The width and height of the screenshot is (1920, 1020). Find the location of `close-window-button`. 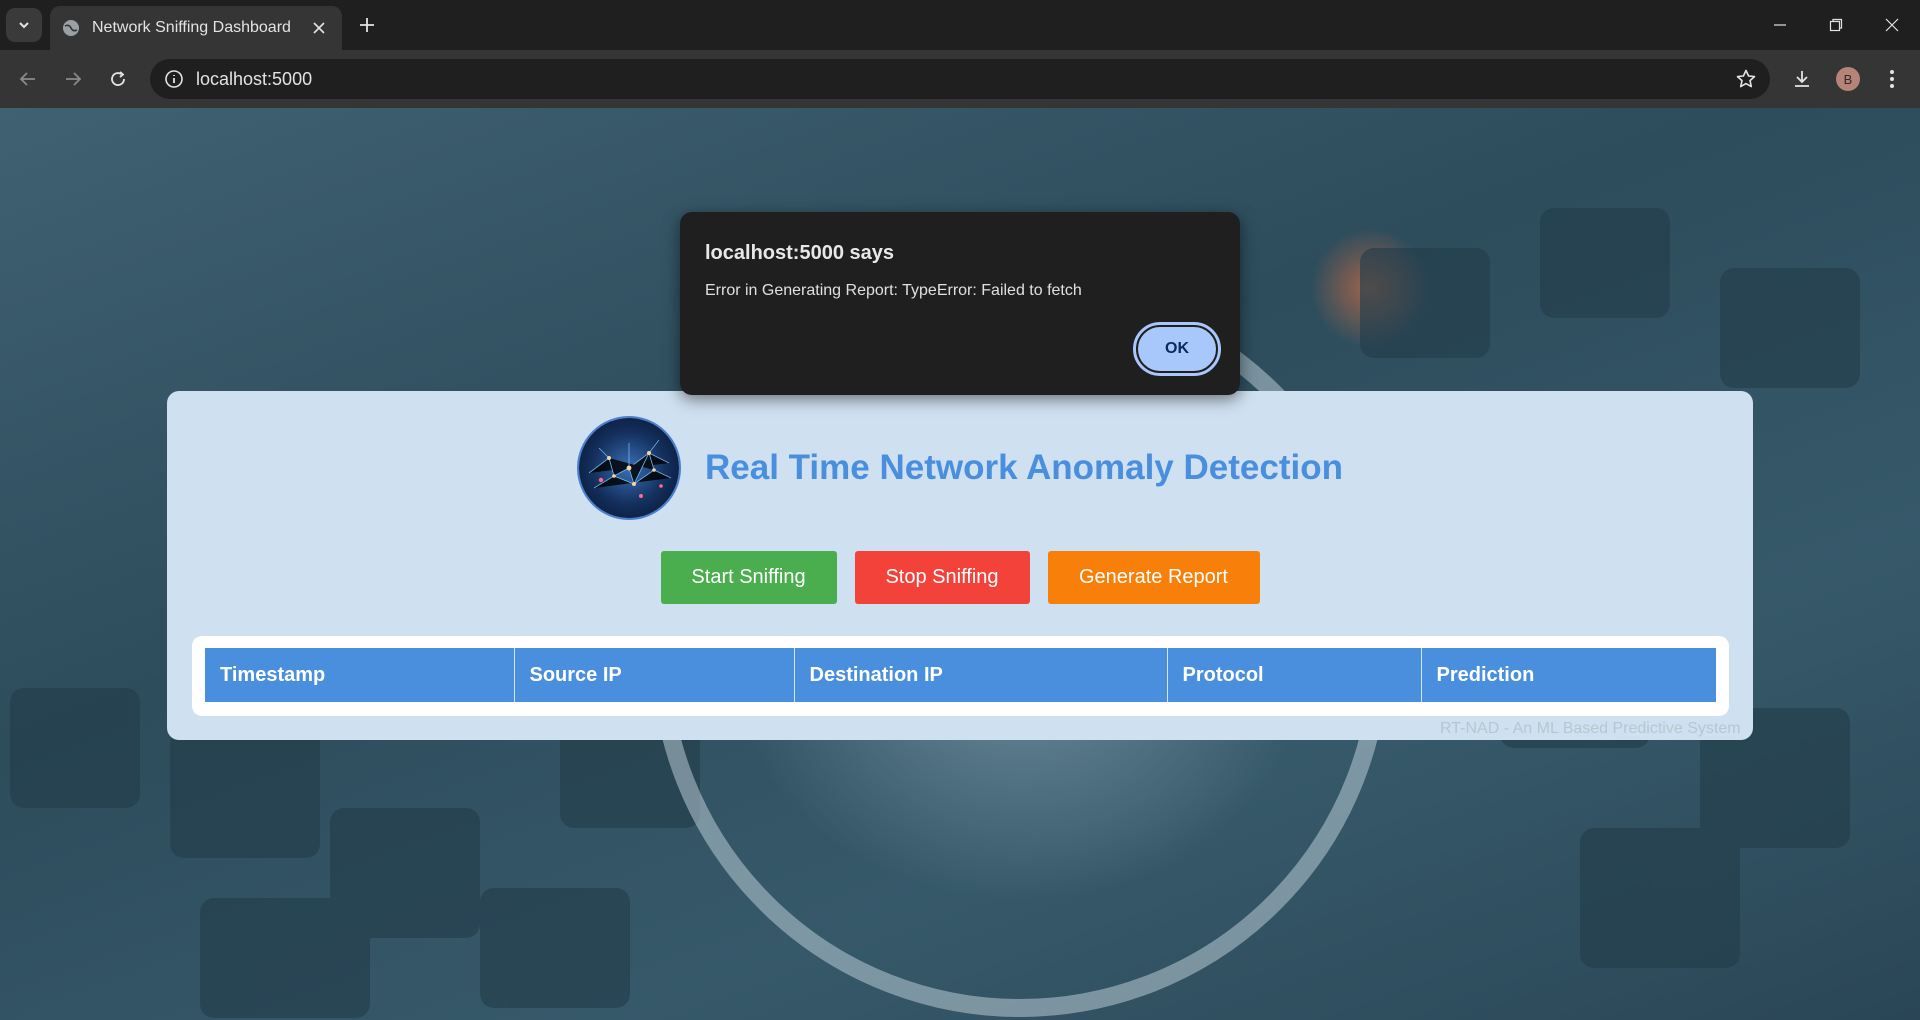

close-window-button is located at coordinates (1892, 25).